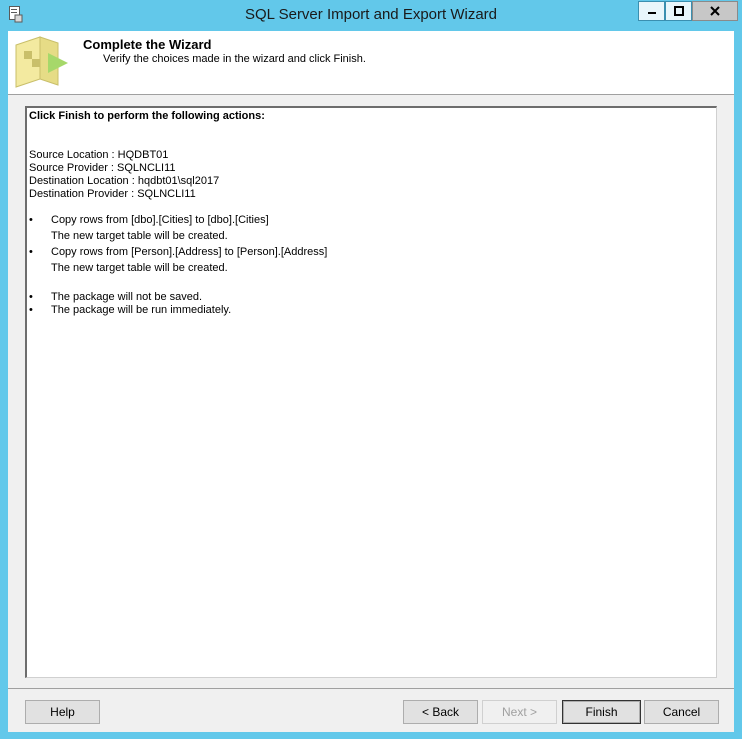  Describe the element at coordinates (141, 310) in the screenshot. I see `package-action-text: The package will be run immediately.` at that location.